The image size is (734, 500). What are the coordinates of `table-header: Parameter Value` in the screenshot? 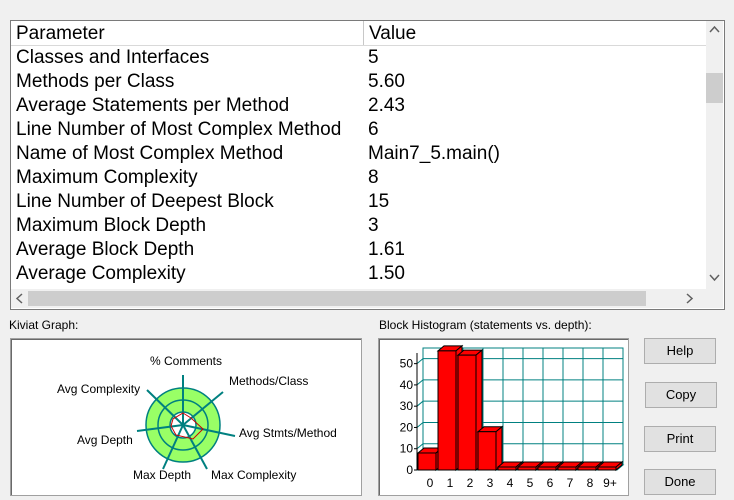 It's located at (358, 33).